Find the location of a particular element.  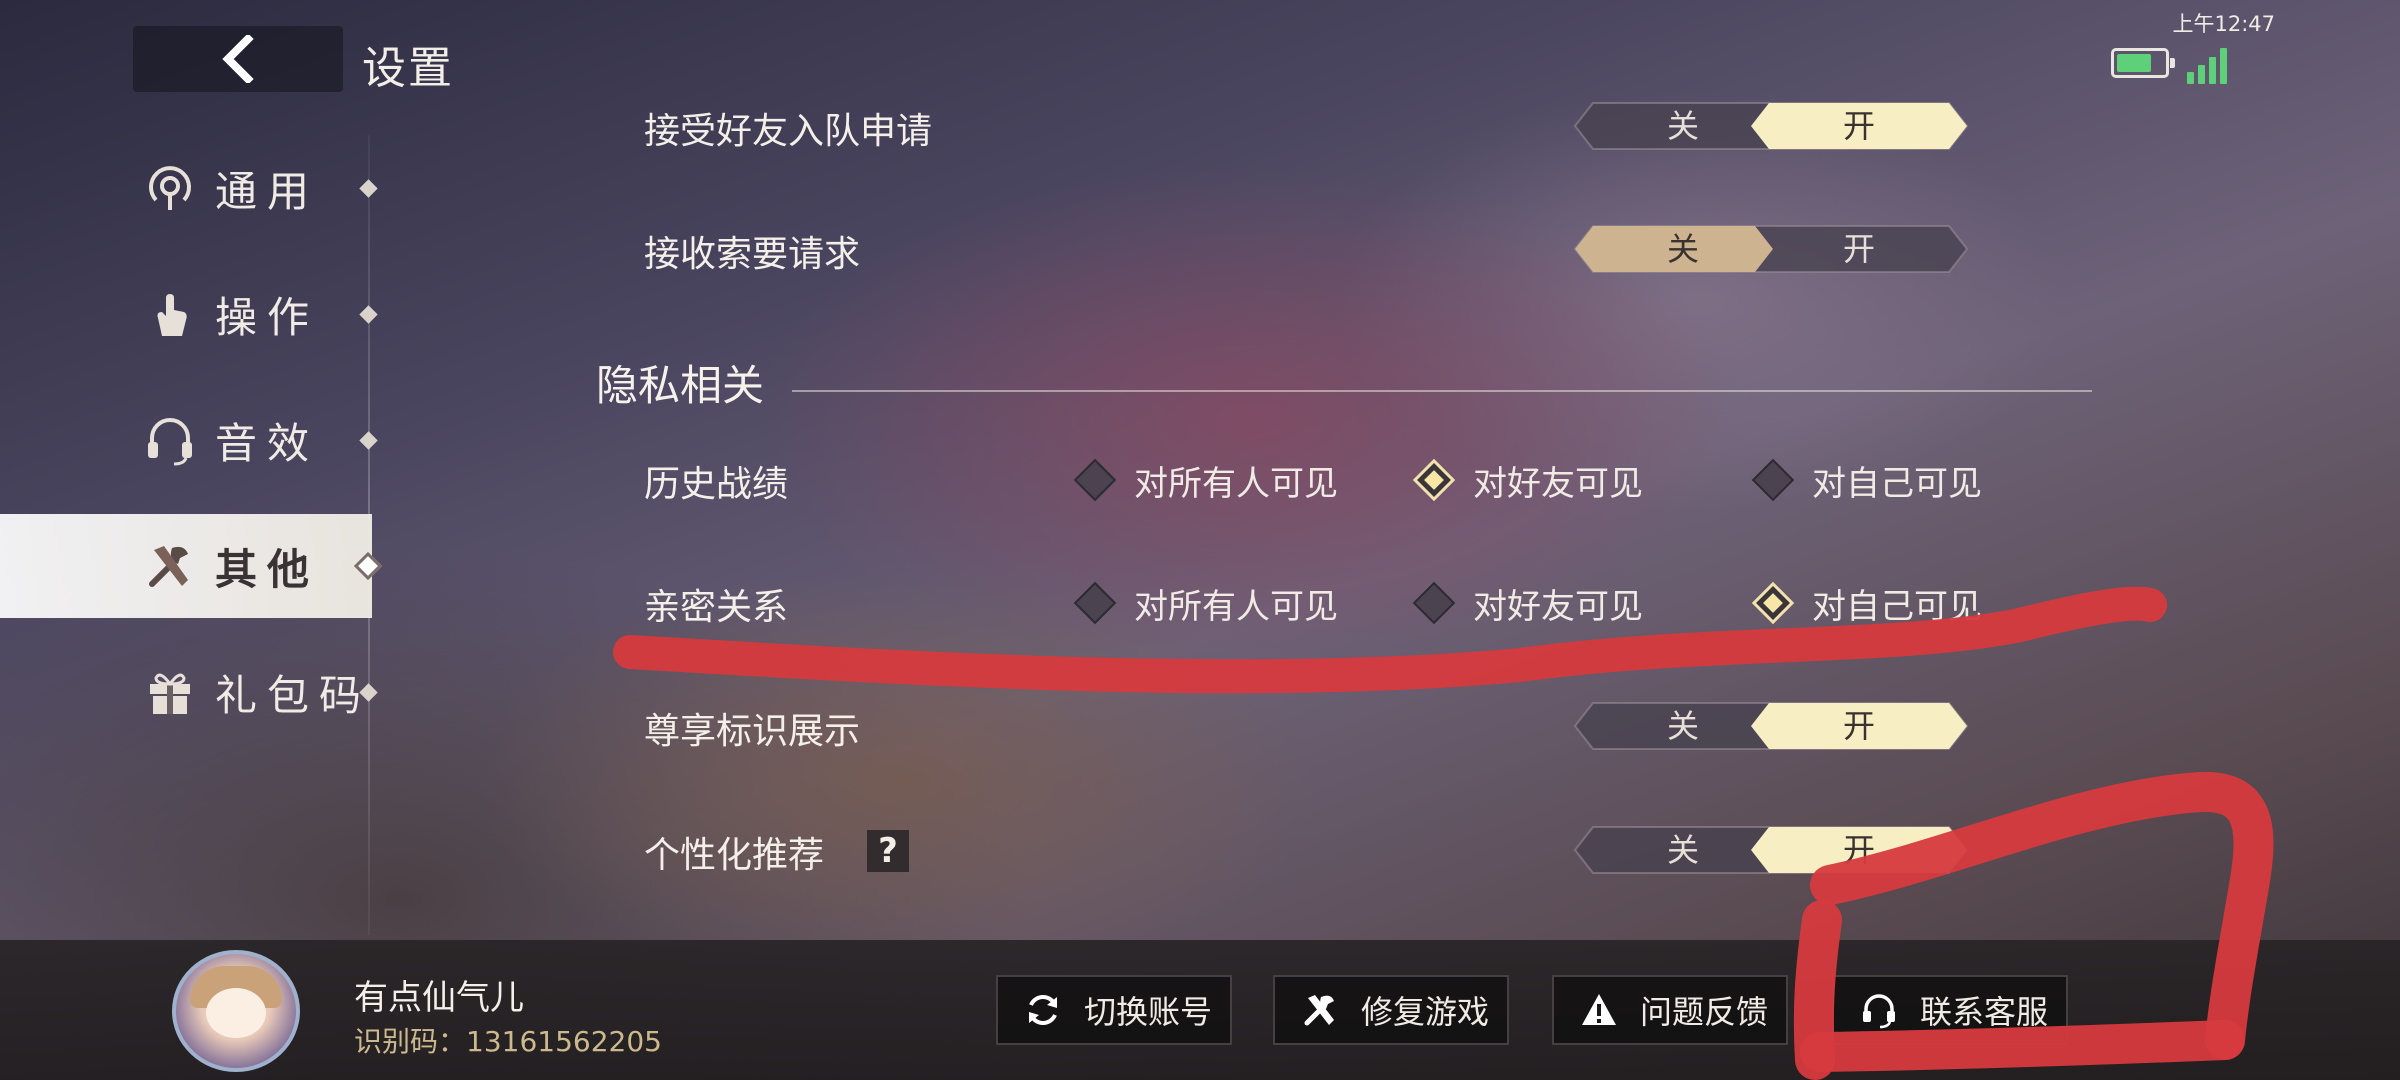

toggle-premium-badge: 关 开 is located at coordinates (1771, 726).